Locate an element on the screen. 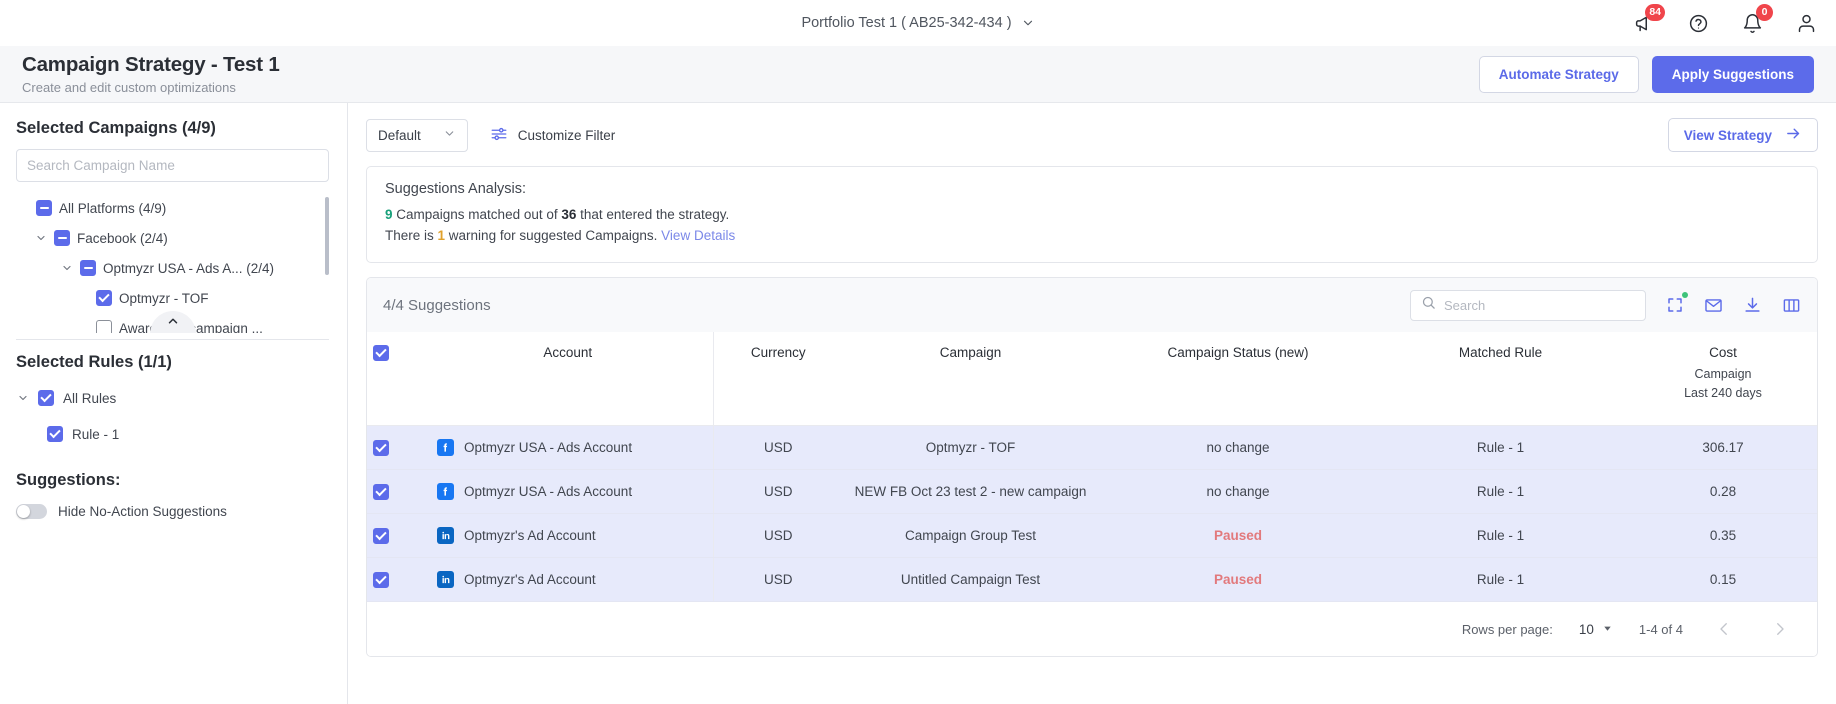  column-header-currency: Currency is located at coordinates (777, 379).